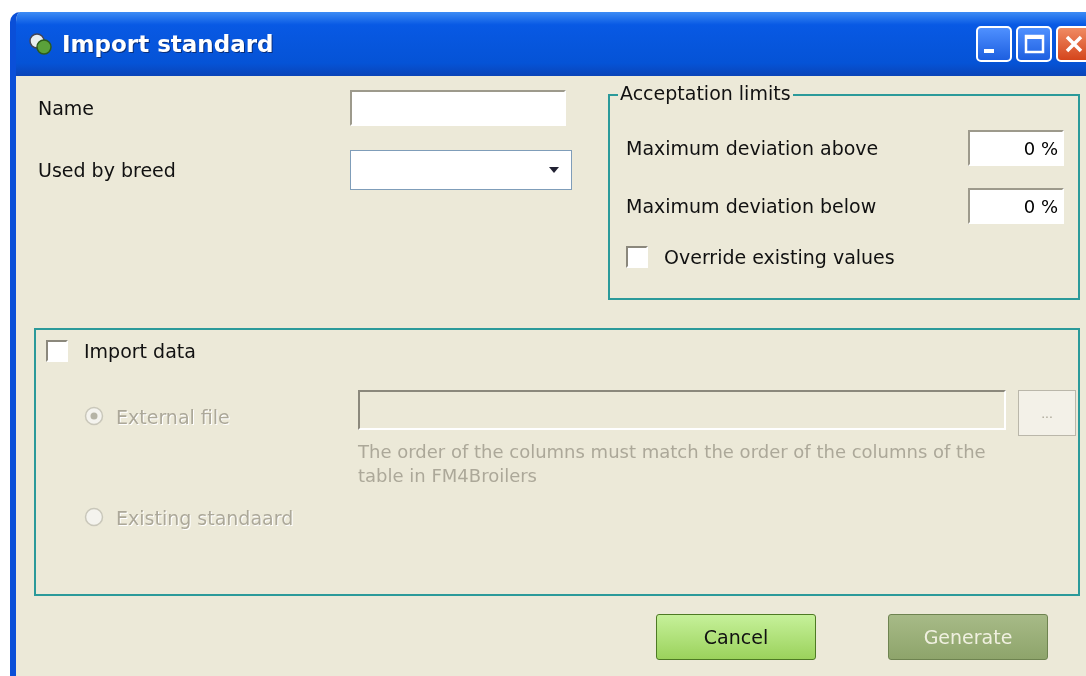 The image size is (1086, 676). What do you see at coordinates (736, 637) in the screenshot?
I see `dialog-button: Cancel` at bounding box center [736, 637].